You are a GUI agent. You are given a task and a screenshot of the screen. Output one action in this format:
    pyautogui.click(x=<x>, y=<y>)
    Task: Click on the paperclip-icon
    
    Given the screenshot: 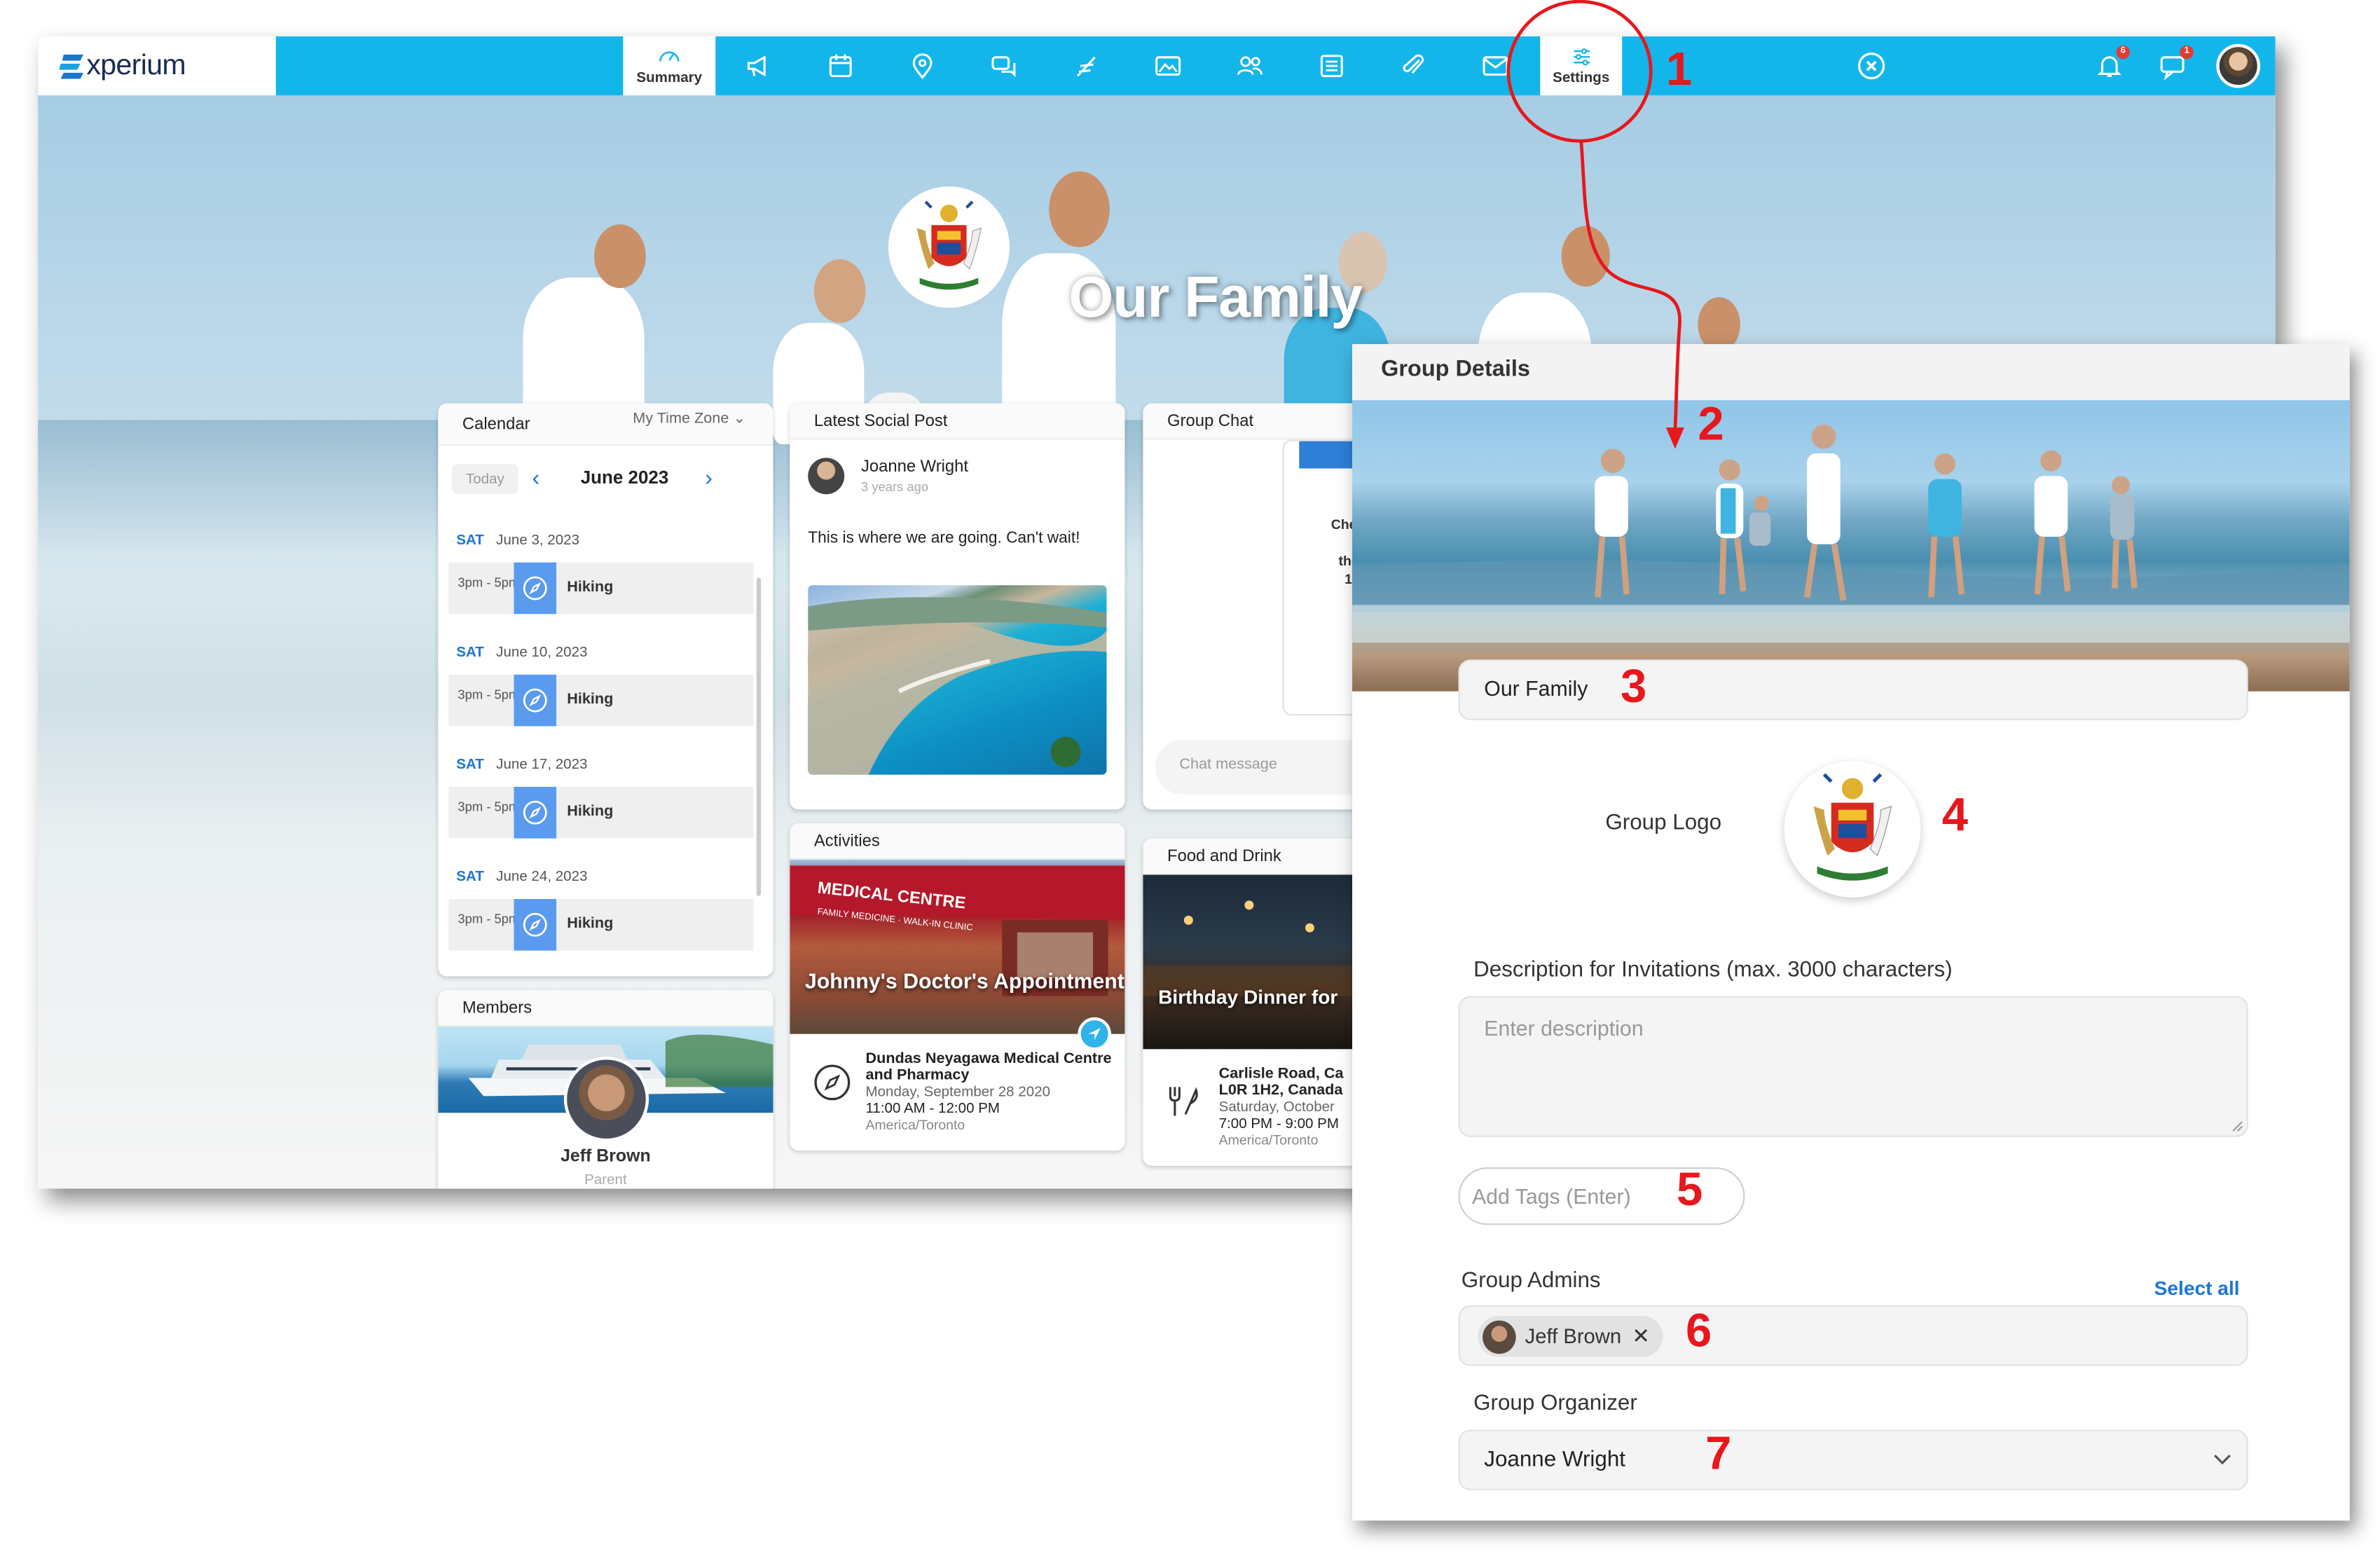 What is the action you would take?
    pyautogui.click(x=1412, y=64)
    